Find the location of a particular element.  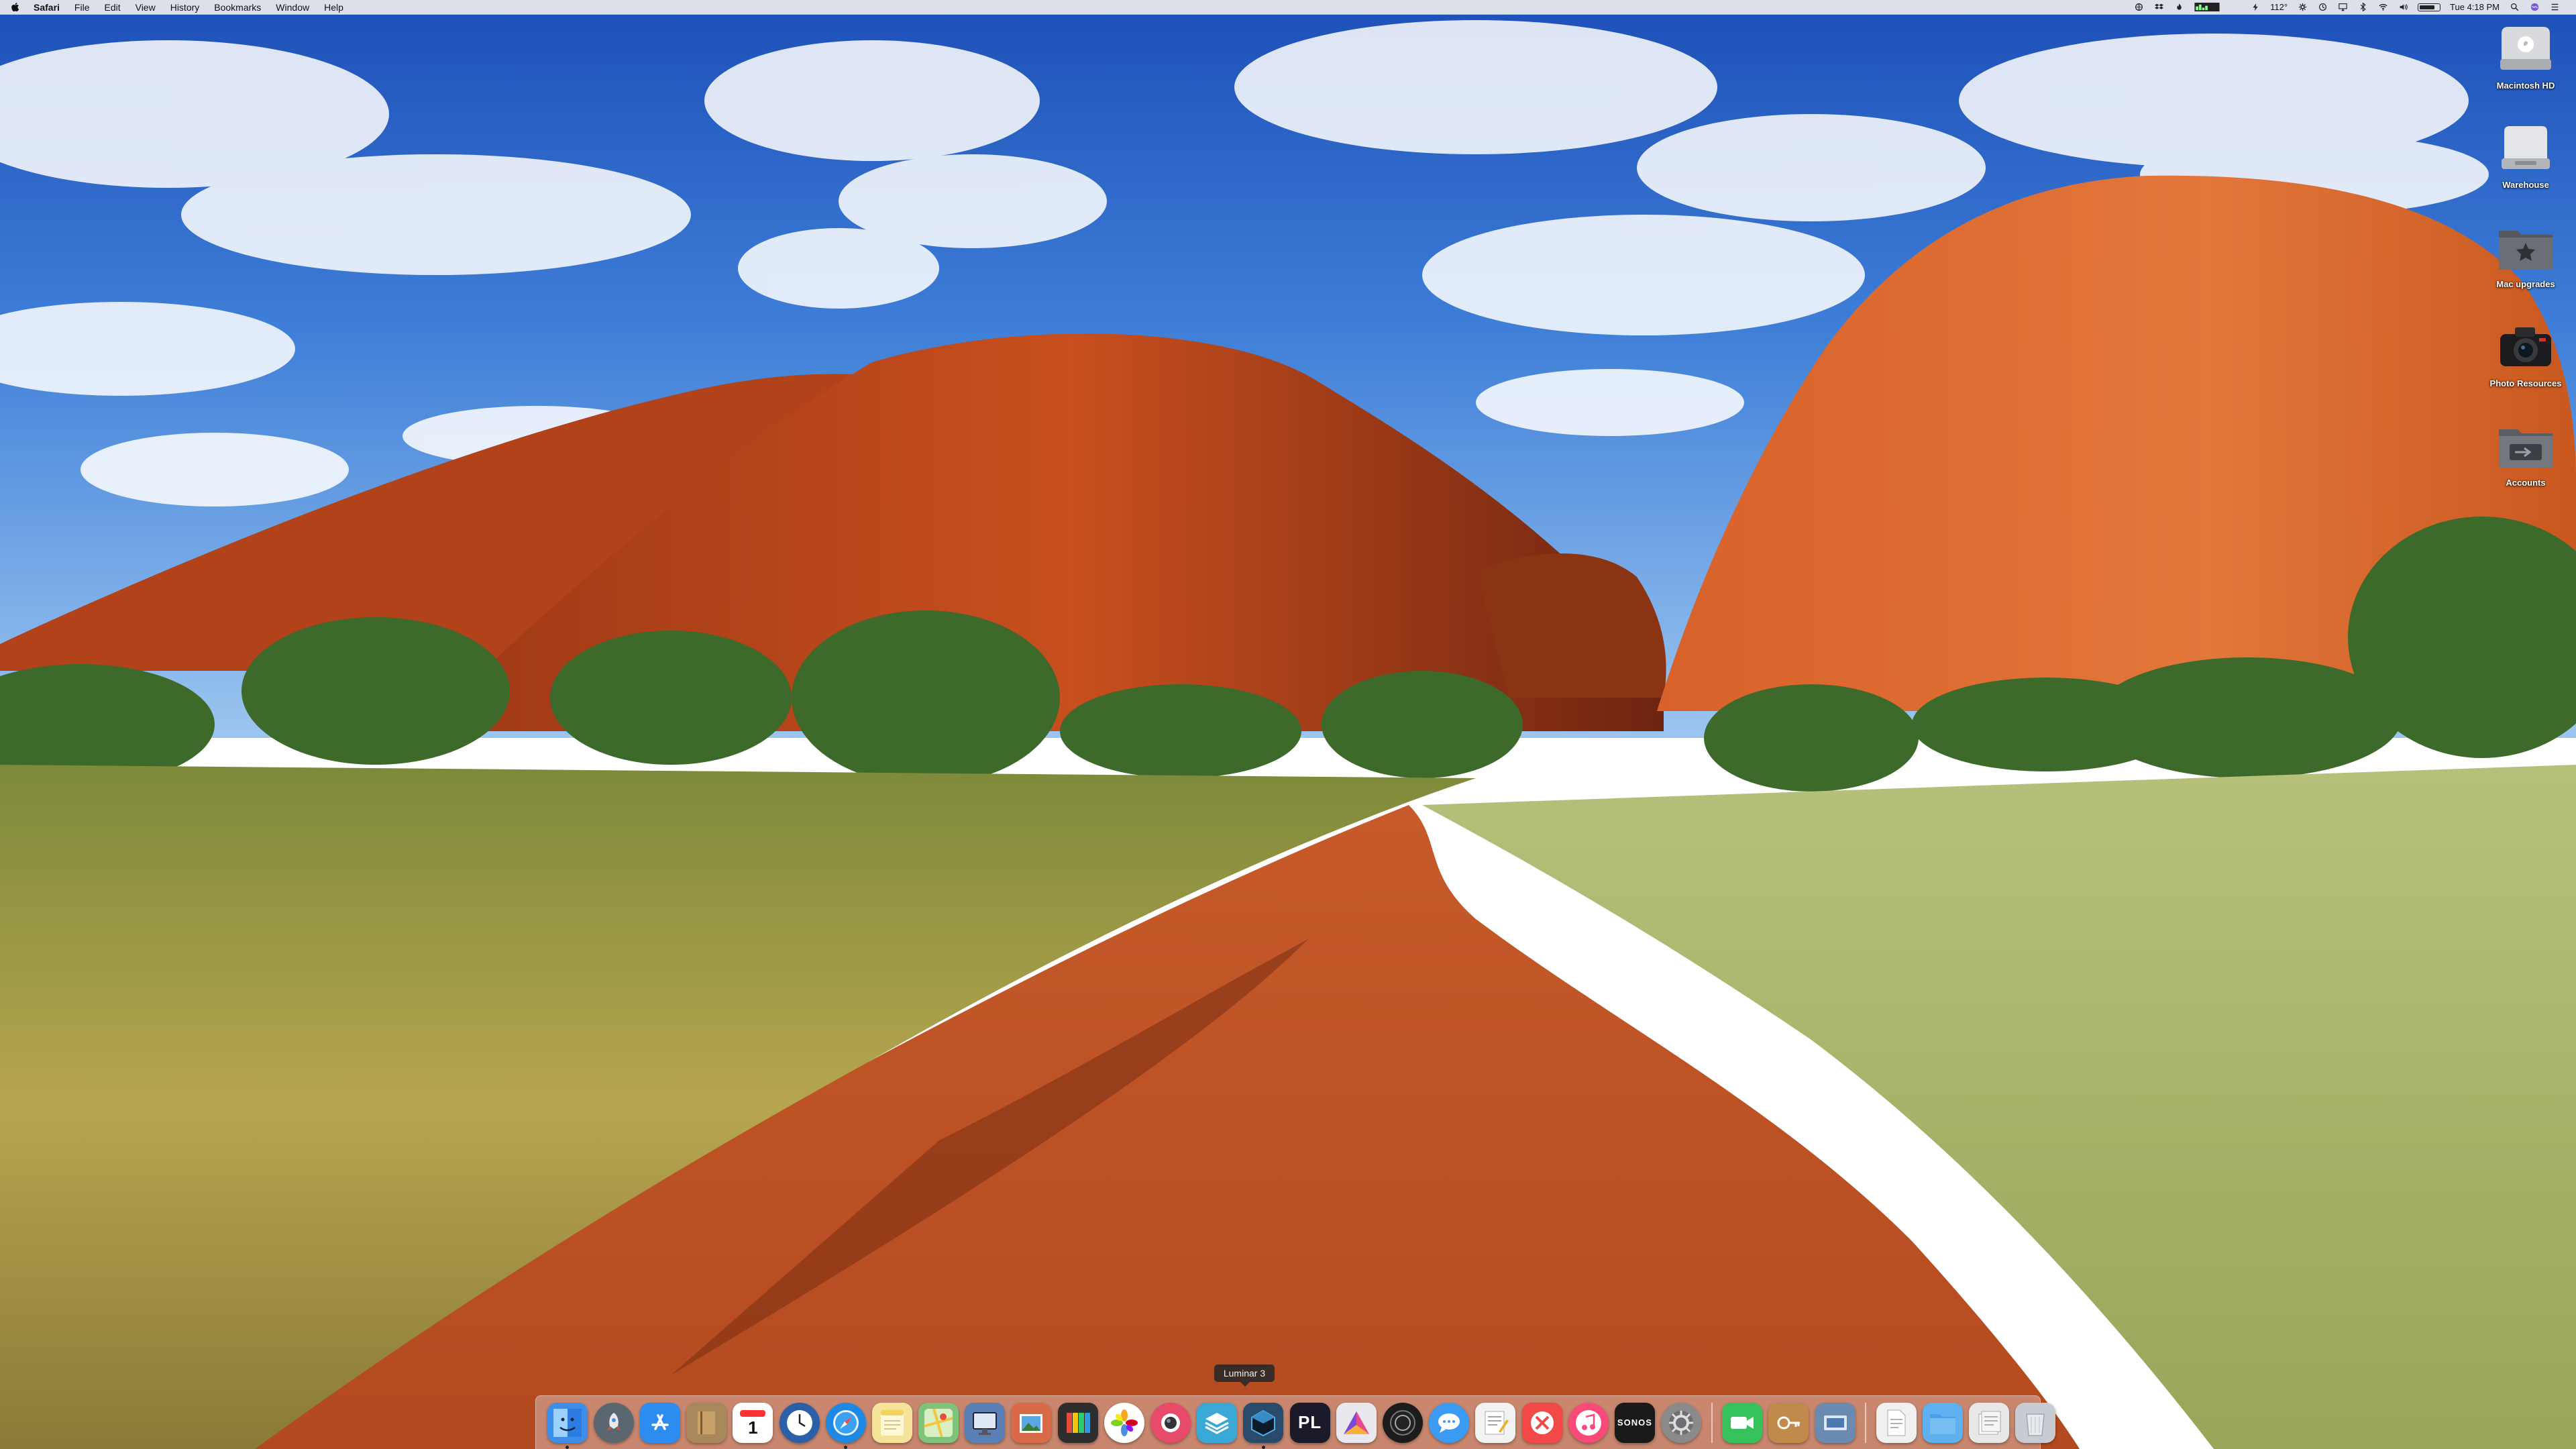

cpu-meter-icon is located at coordinates (2207, 7).